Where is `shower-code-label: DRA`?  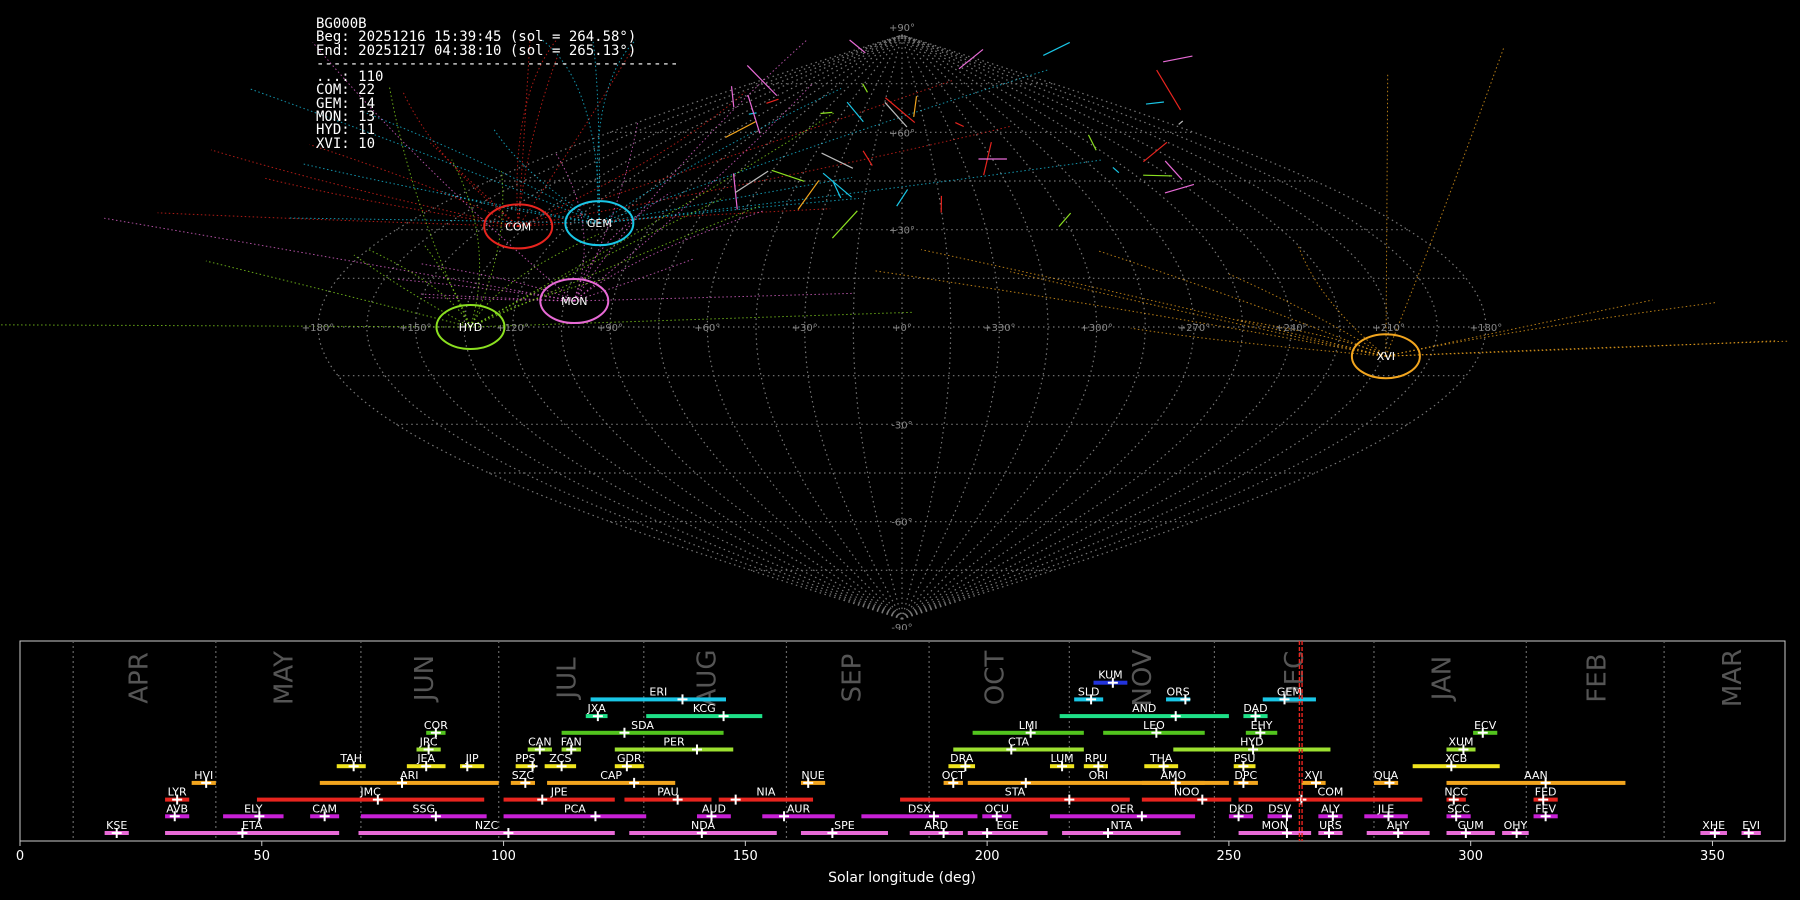 shower-code-label: DRA is located at coordinates (962, 758).